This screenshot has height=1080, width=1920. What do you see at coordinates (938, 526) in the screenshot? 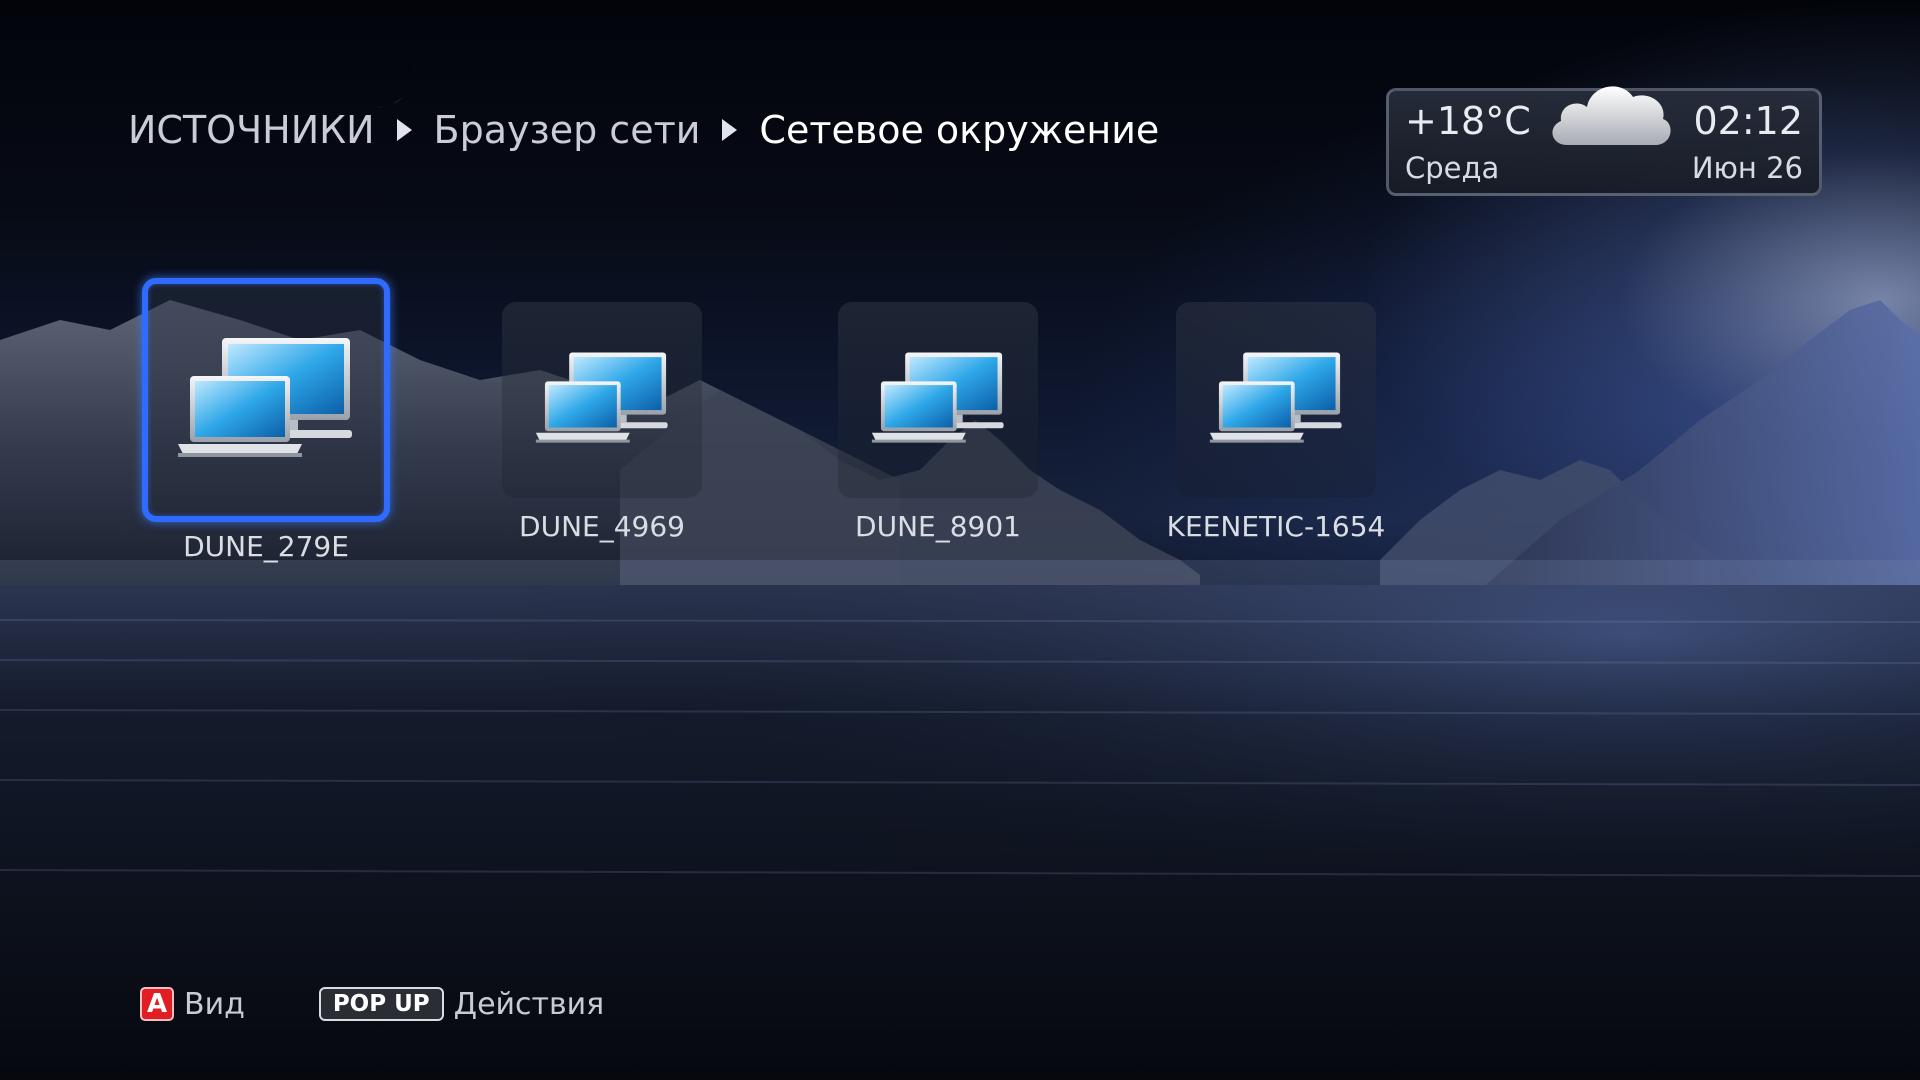
I see `network-item-label: DUNE_8901` at bounding box center [938, 526].